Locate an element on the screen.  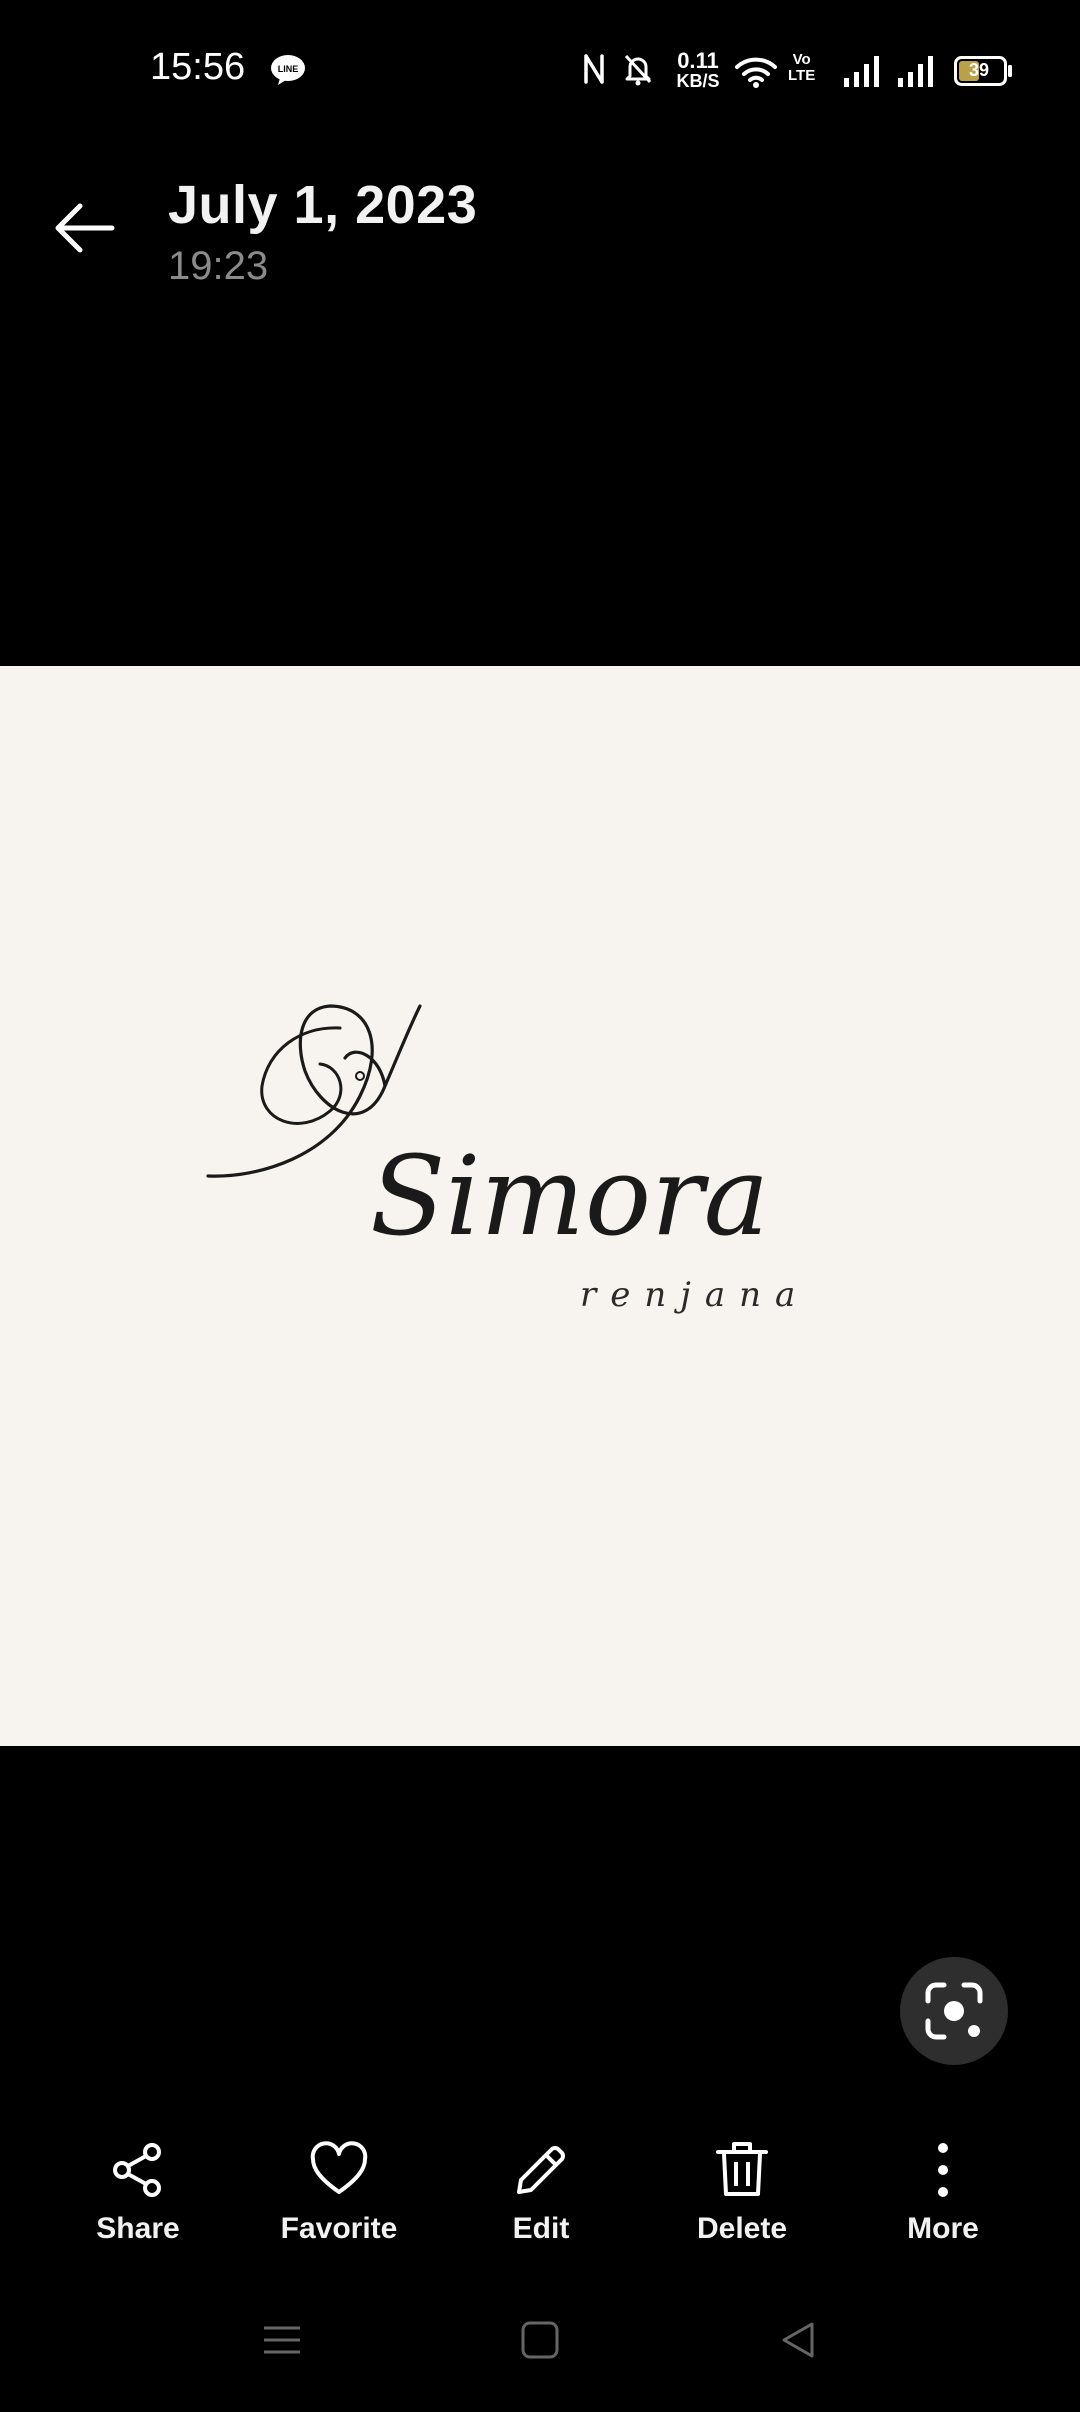
status-icons: 0.11 KB/S Vo LTE 39 is located at coordinates (820, 70).